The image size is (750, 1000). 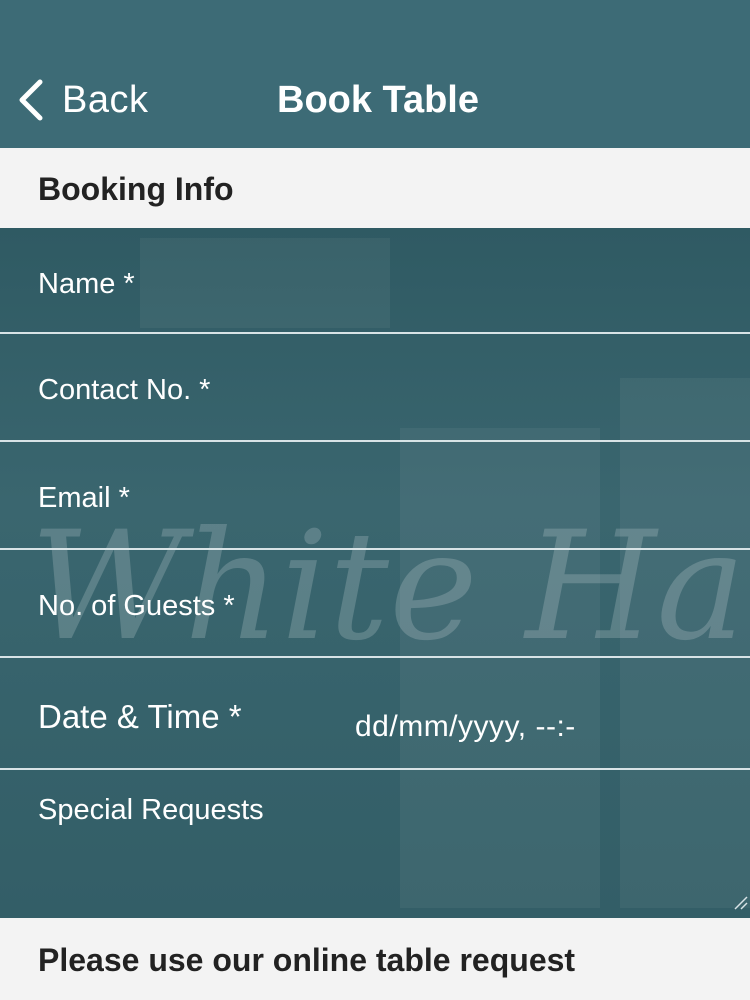 What do you see at coordinates (375, 844) in the screenshot?
I see `special-requests-field: Special Requests` at bounding box center [375, 844].